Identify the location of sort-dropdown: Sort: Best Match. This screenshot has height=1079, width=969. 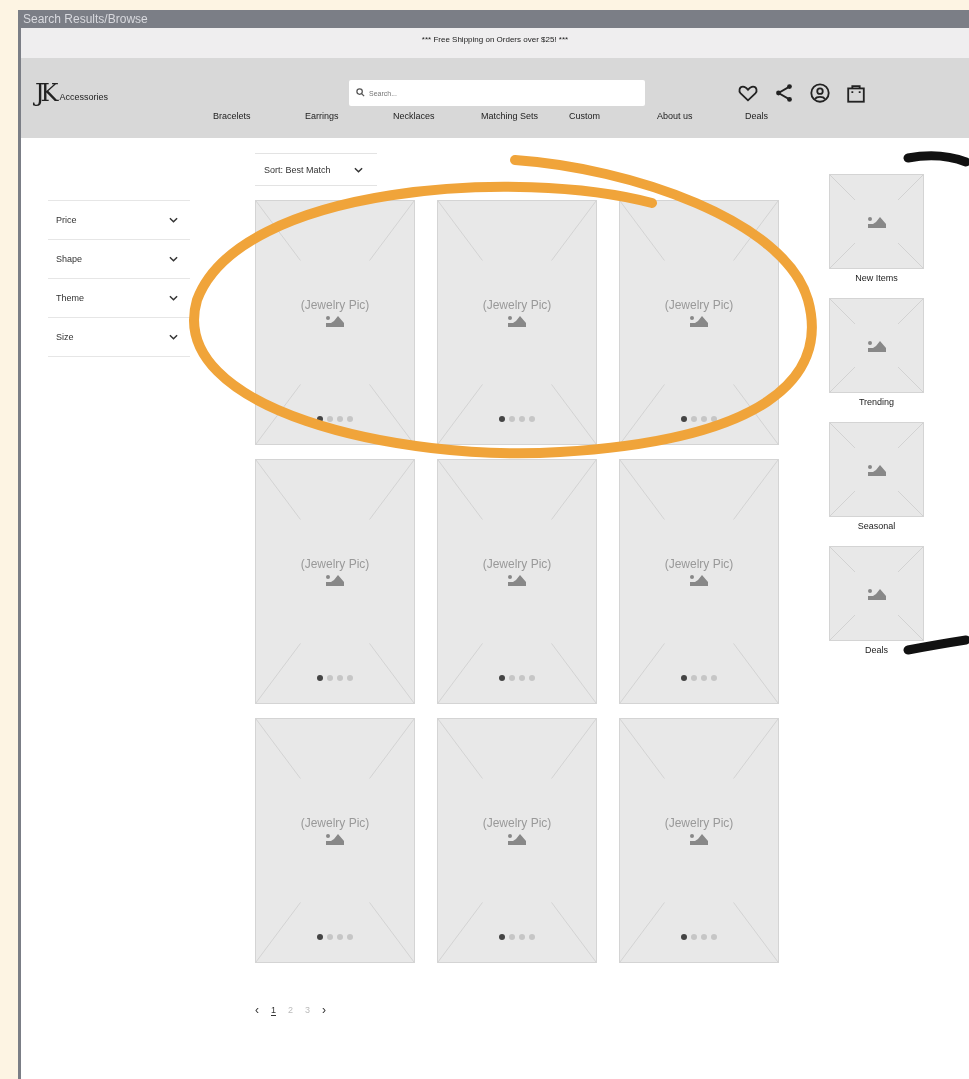
(316, 169).